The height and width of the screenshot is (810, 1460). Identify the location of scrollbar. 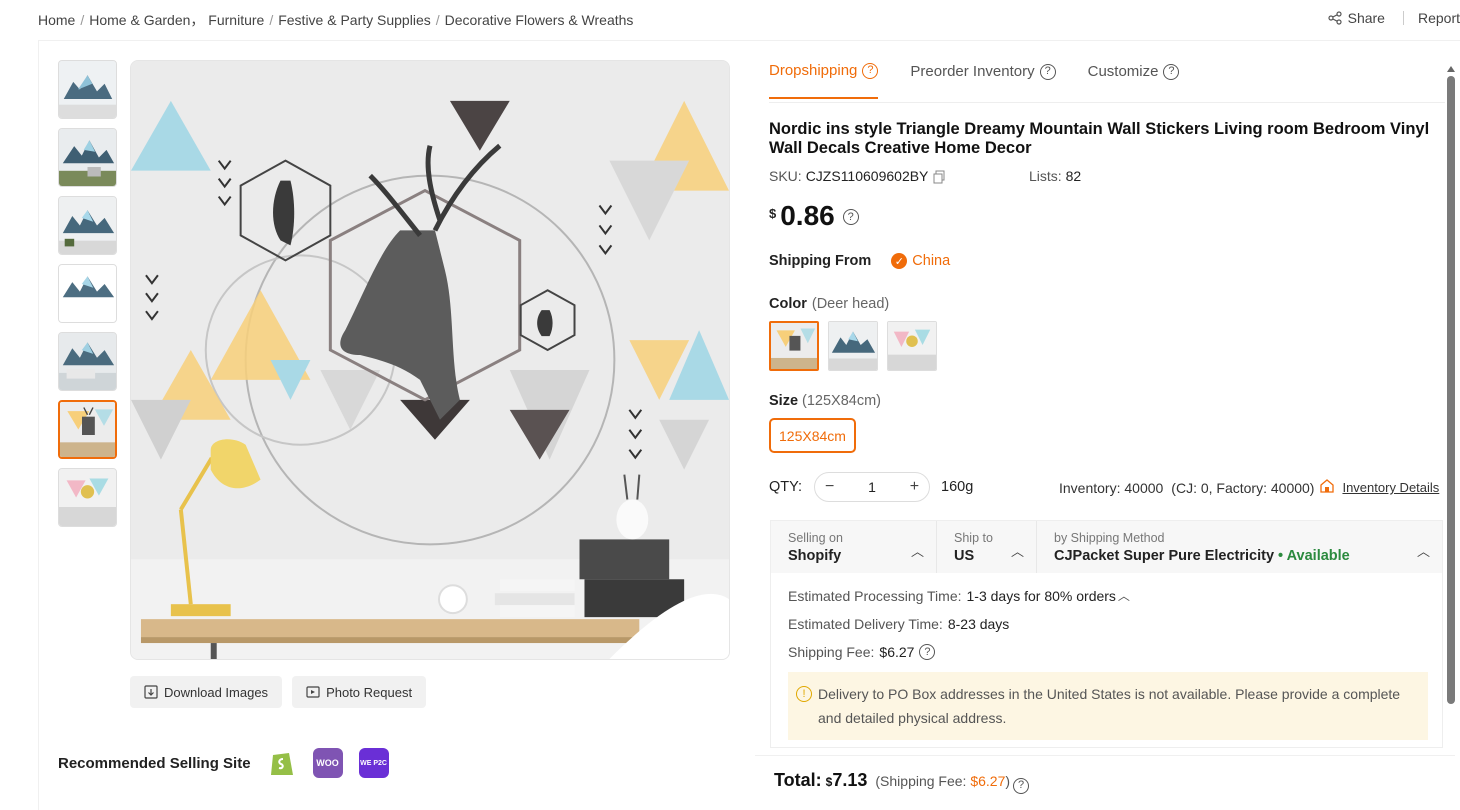
(1451, 387).